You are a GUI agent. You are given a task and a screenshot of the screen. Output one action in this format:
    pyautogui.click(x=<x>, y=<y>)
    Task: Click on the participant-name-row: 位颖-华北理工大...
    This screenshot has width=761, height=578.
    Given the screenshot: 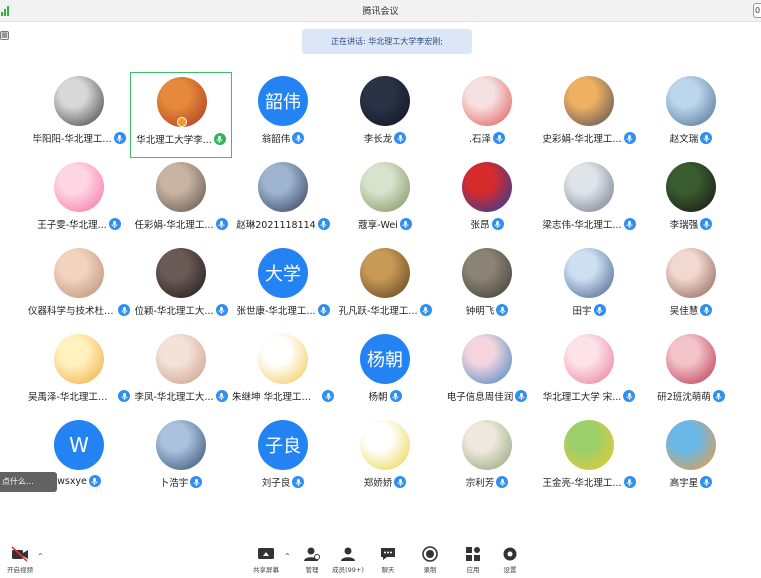 What is the action you would take?
    pyautogui.click(x=181, y=310)
    